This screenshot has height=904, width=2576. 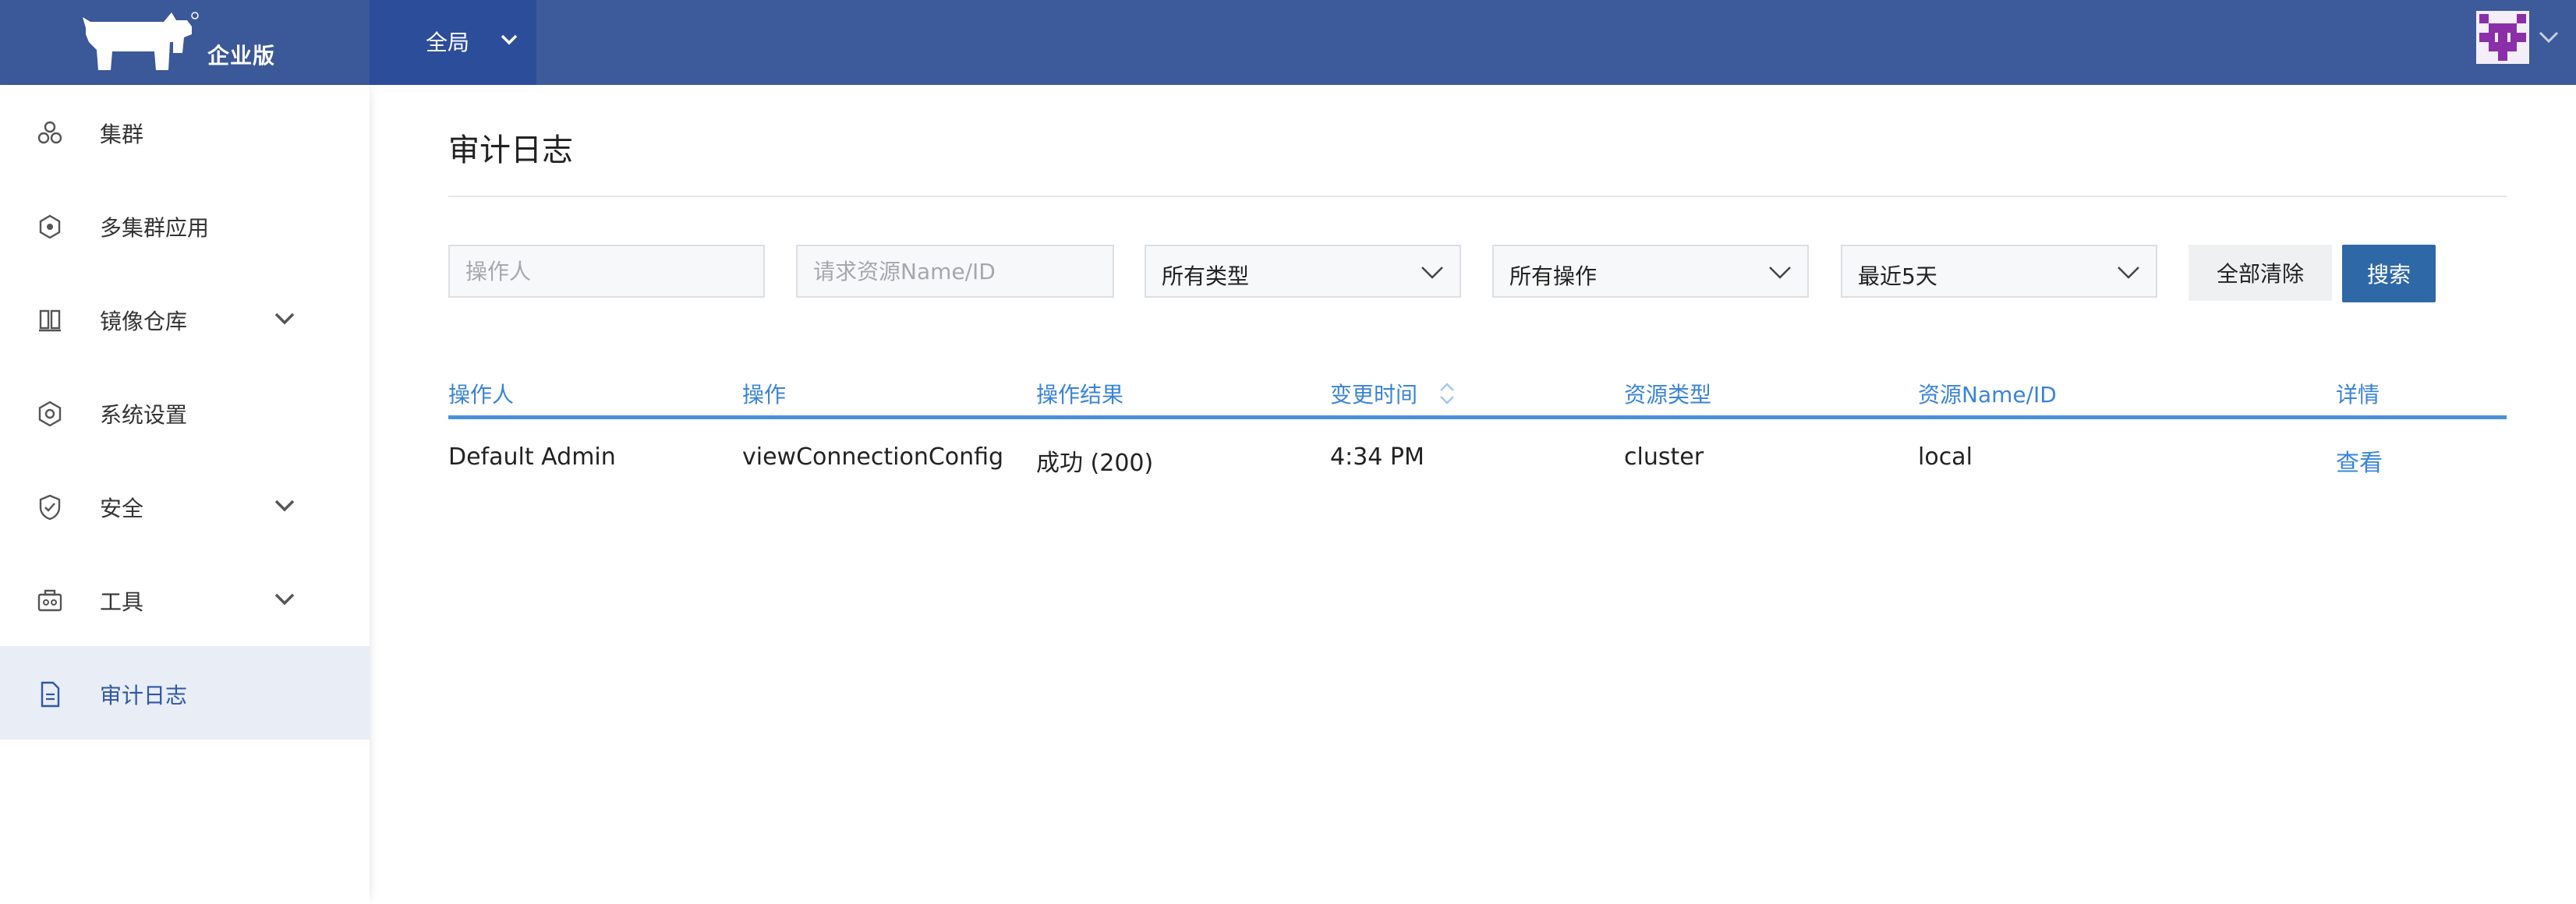 What do you see at coordinates (2359, 460) in the screenshot?
I see `view-detail-link: 查看` at bounding box center [2359, 460].